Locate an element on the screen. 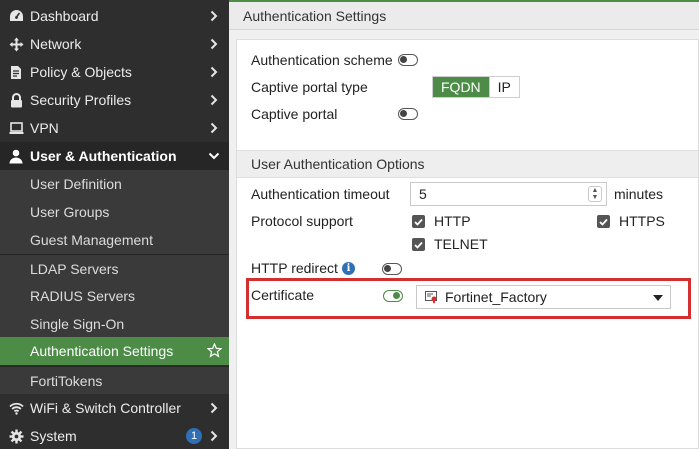 The image size is (699, 449). sidebar-item-authentication-settings: Authentication Settings is located at coordinates (114, 351).